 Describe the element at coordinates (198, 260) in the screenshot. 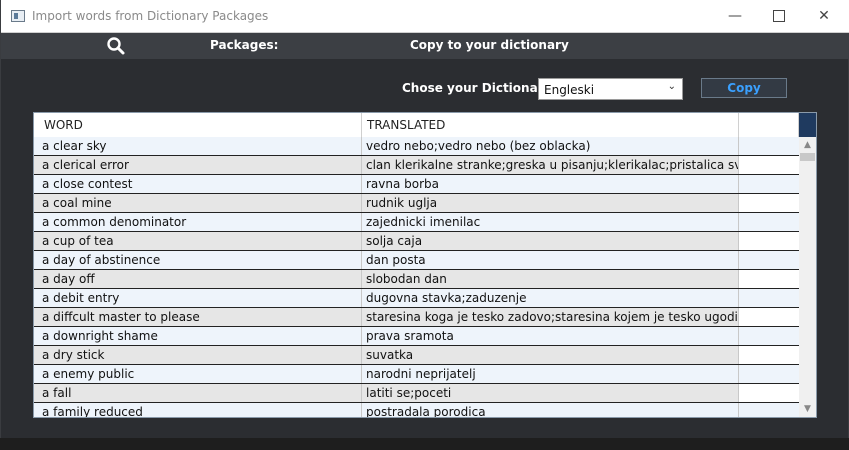

I see `word-cell: a day of abstinence` at that location.